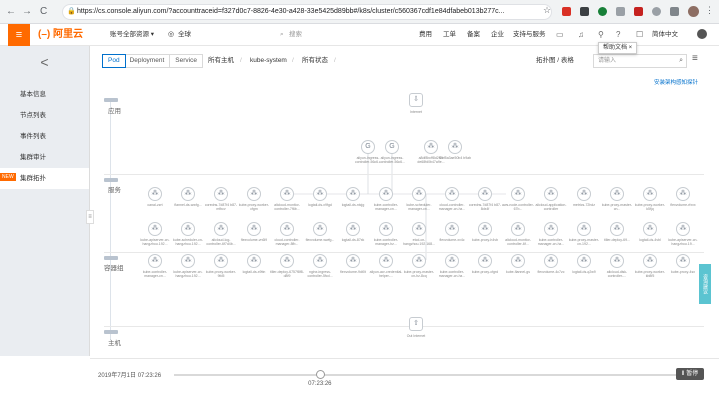 The height and width of the screenshot is (402, 719). Describe the element at coordinates (665, 35) in the screenshot. I see `language-selector: 简体中文` at that location.